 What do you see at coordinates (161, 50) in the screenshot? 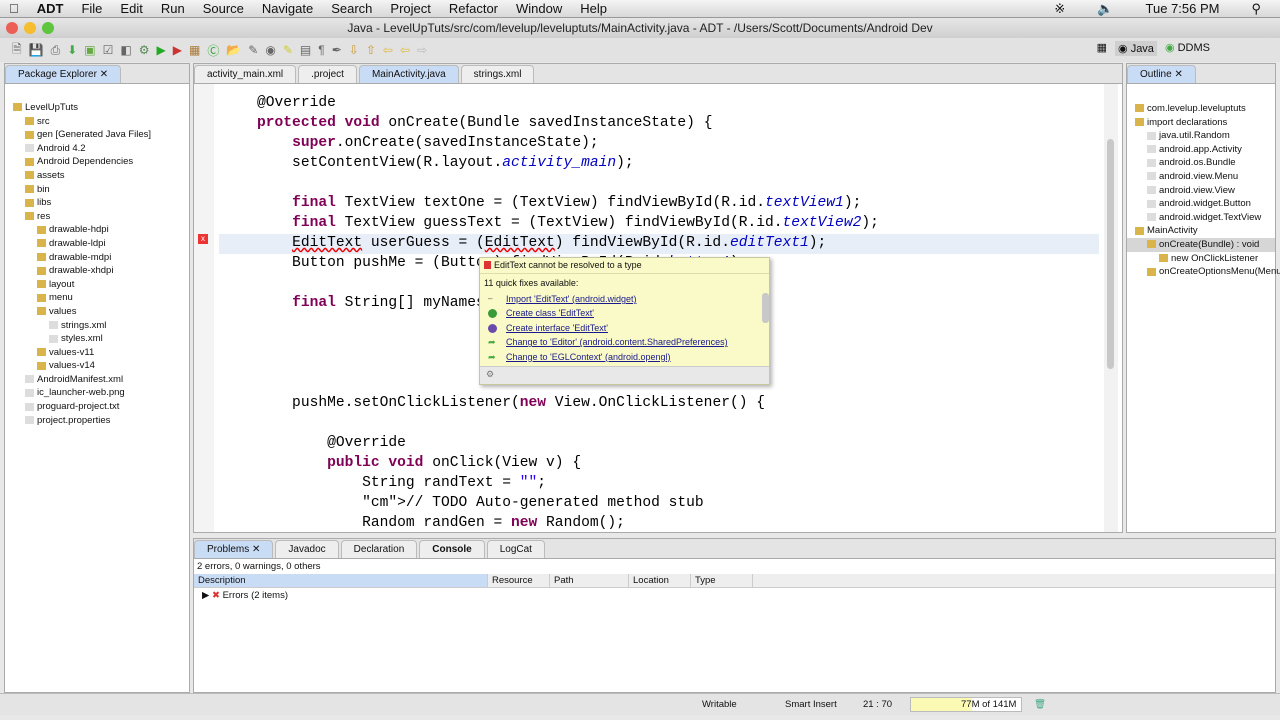
I see `run-icon: ▶` at bounding box center [161, 50].